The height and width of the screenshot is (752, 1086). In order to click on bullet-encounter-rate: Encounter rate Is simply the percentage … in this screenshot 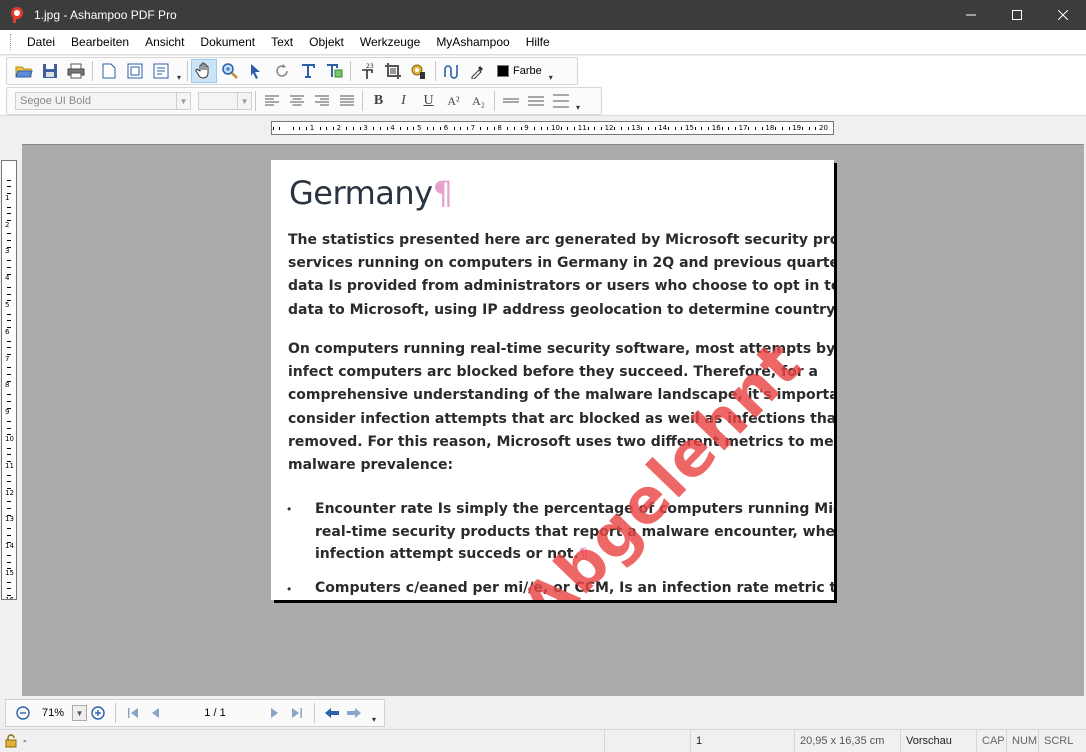, I will do `click(574, 532)`.